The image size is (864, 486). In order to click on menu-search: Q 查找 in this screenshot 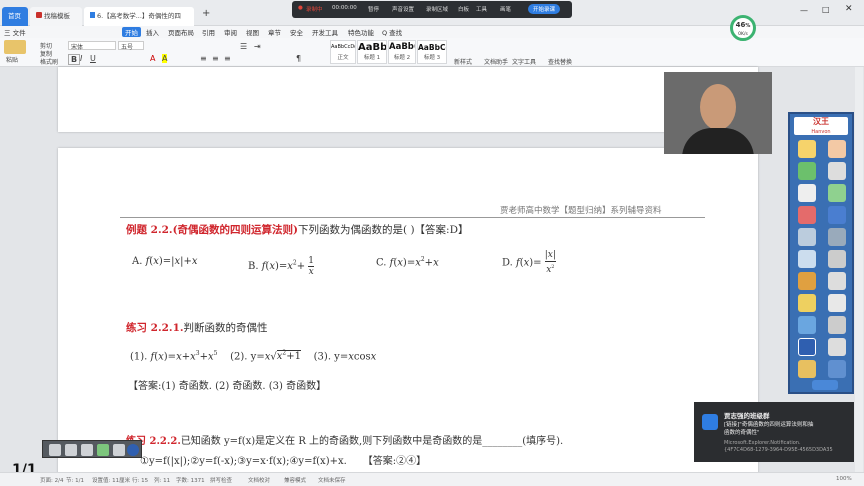, I will do `click(392, 32)`.